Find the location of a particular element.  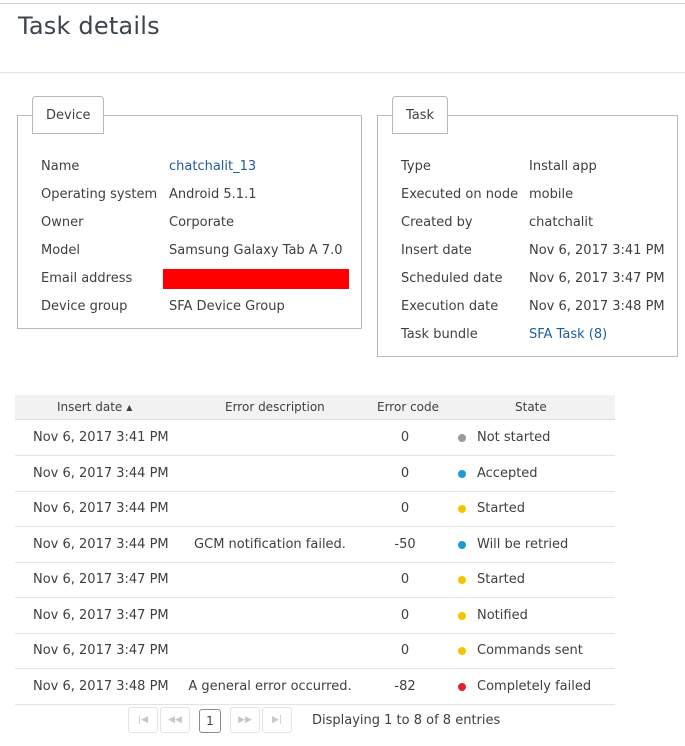

field-value: Android 5.1.1 is located at coordinates (213, 194).